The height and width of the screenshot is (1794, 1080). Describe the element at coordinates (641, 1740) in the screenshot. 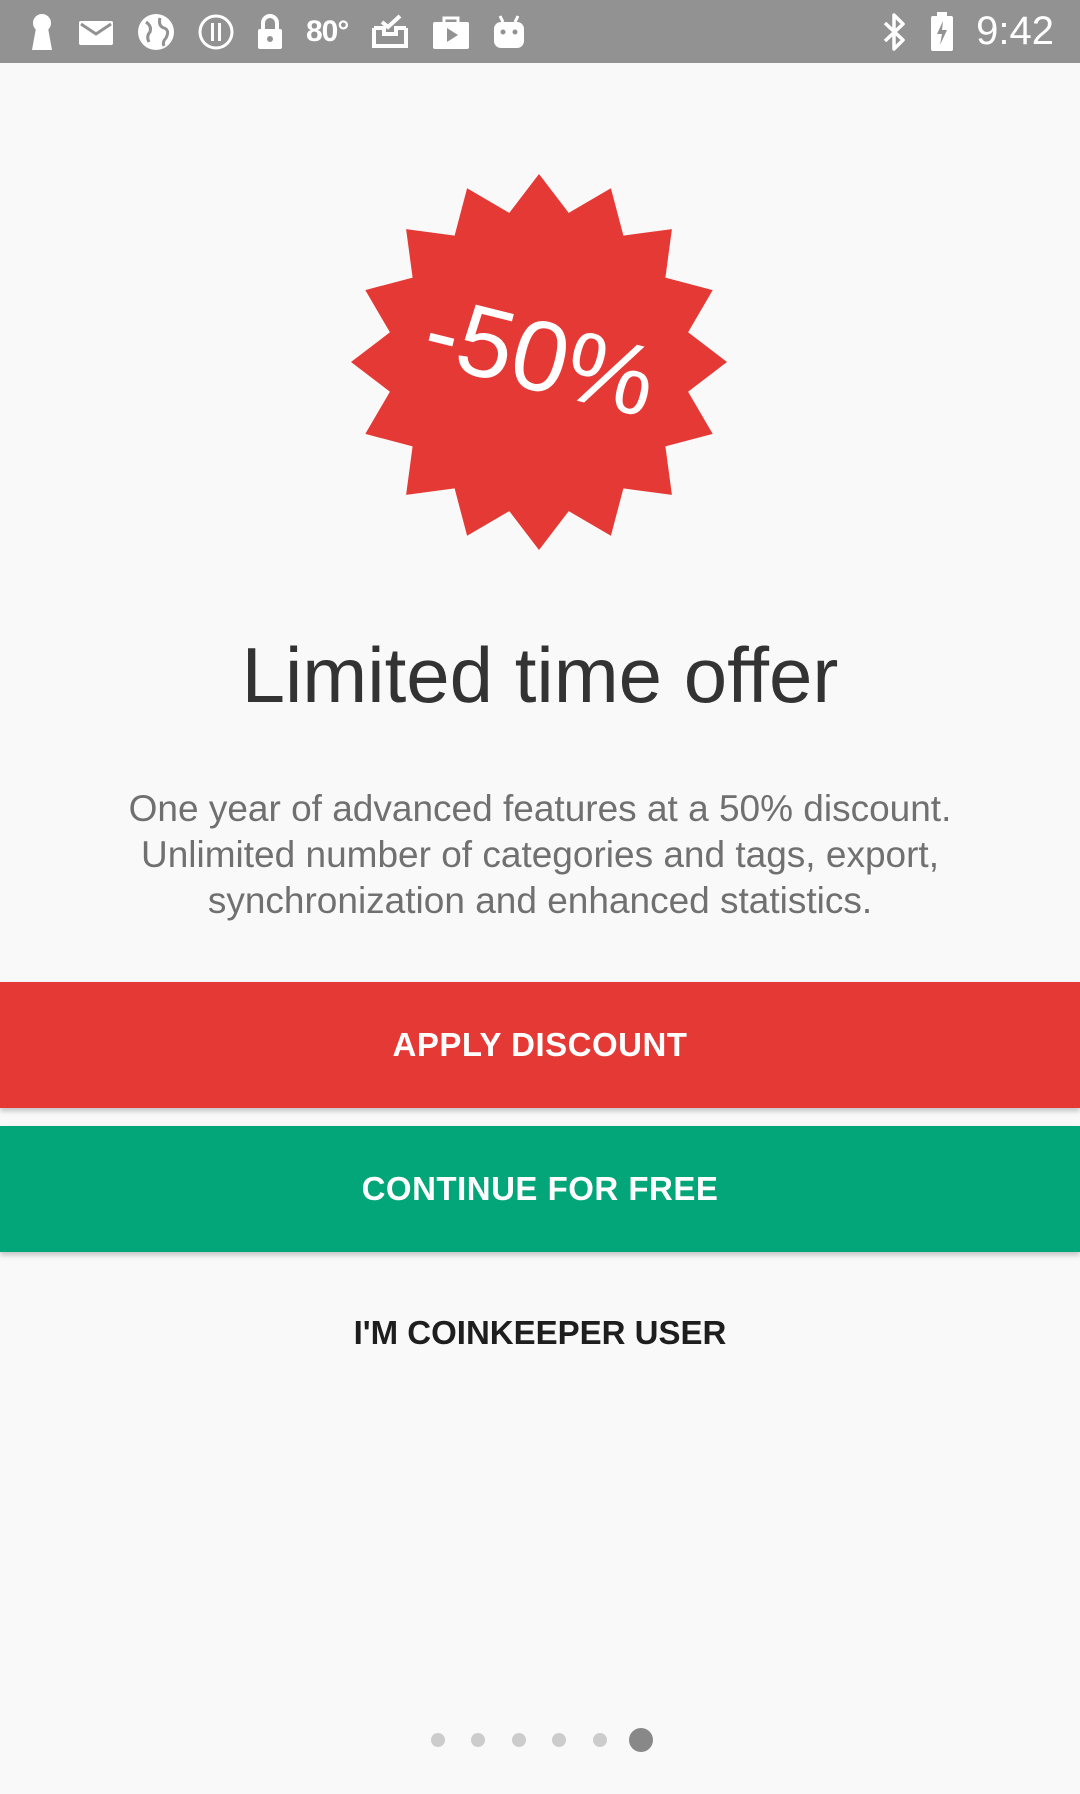

I see `page-dot-active` at that location.